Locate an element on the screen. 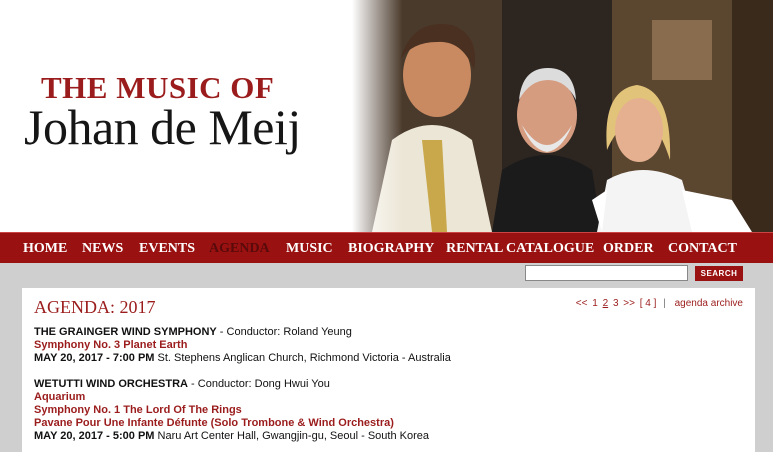  event-ensemble: THE GRAINGER WIND SYMPHONY is located at coordinates (125, 332).